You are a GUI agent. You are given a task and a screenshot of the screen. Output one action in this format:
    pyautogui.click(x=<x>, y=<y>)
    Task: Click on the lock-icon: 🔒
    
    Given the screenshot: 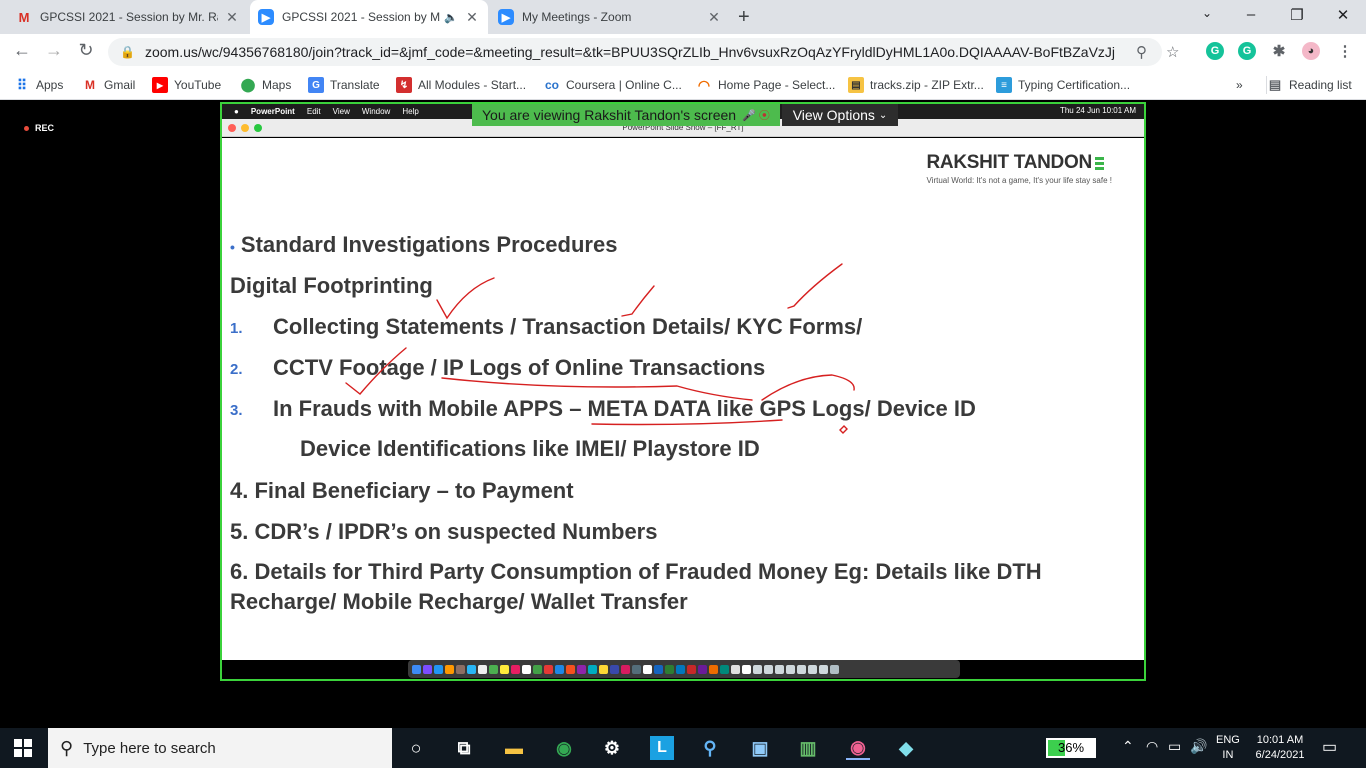 What is the action you would take?
    pyautogui.click(x=127, y=52)
    